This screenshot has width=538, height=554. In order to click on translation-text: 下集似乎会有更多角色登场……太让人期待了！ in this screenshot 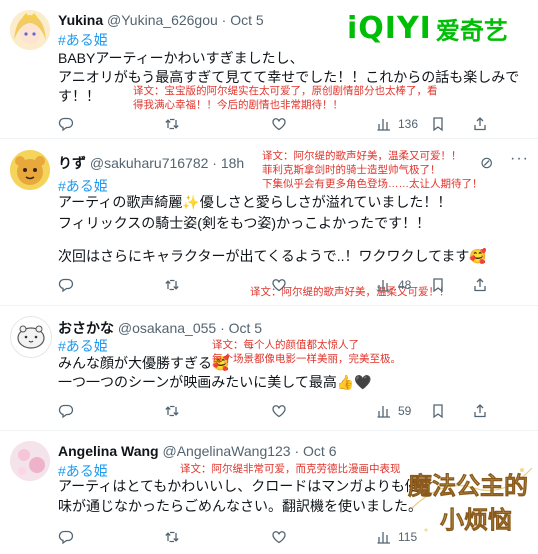, I will do `click(372, 184)`.